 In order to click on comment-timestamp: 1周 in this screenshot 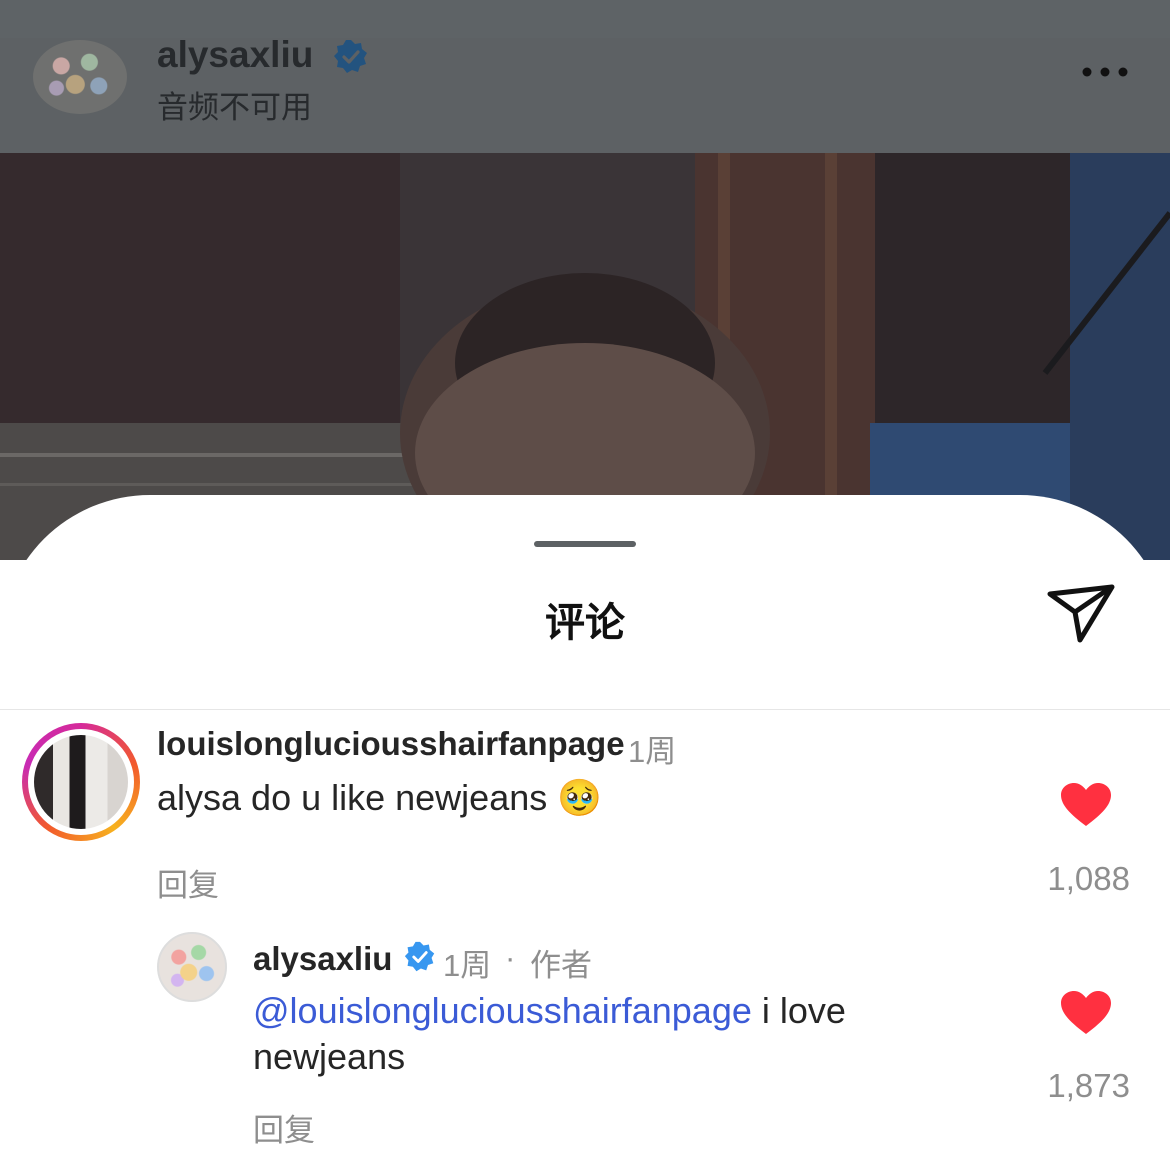, I will do `click(652, 751)`.